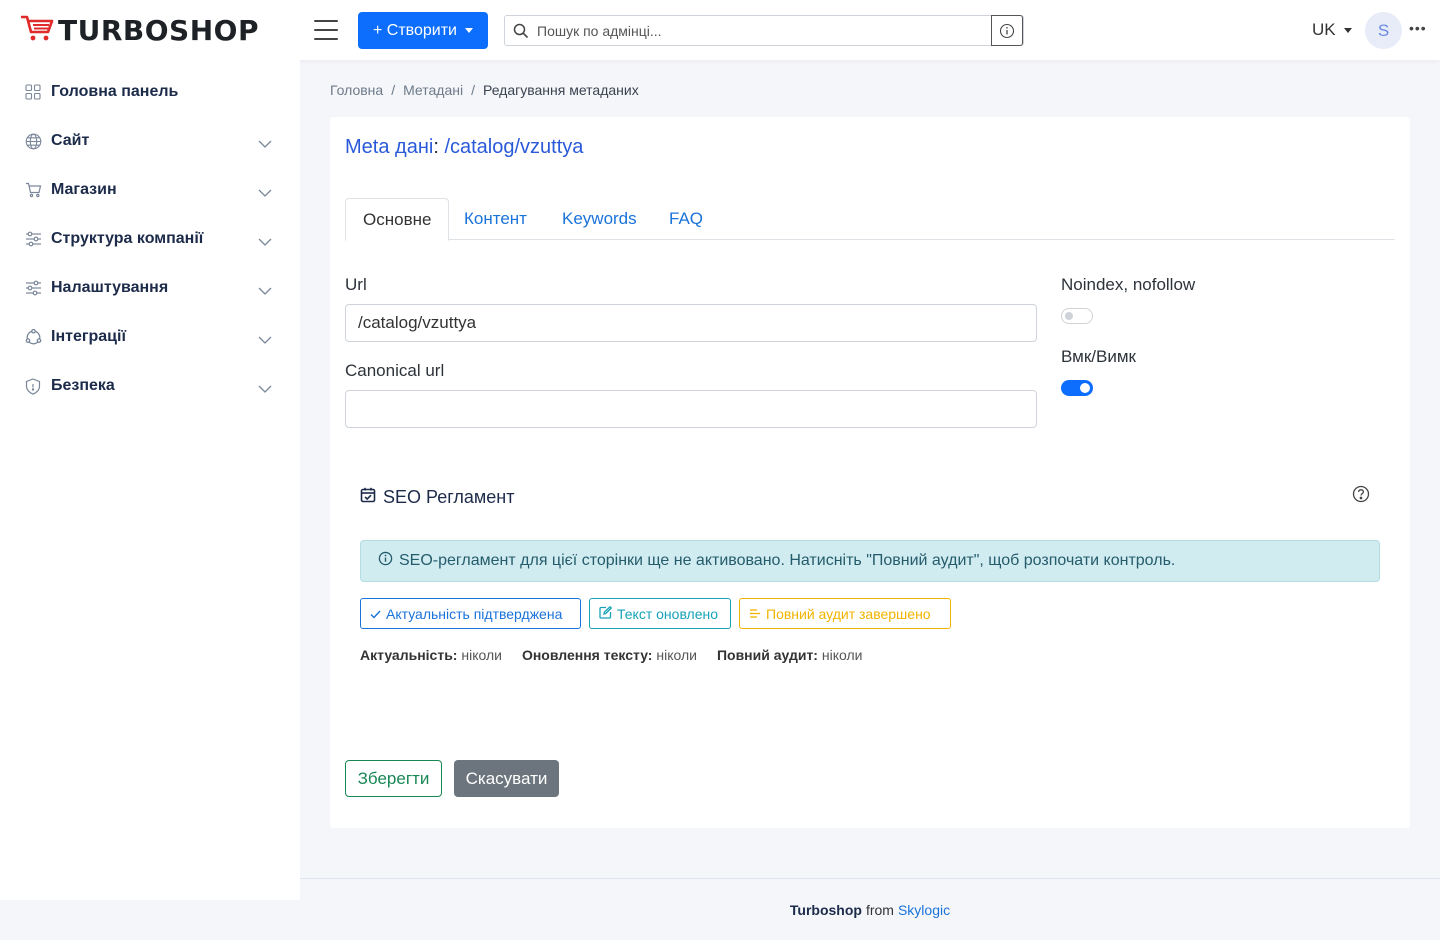 This screenshot has height=940, width=1440. Describe the element at coordinates (368, 497) in the screenshot. I see `calendar-check-icon` at that location.